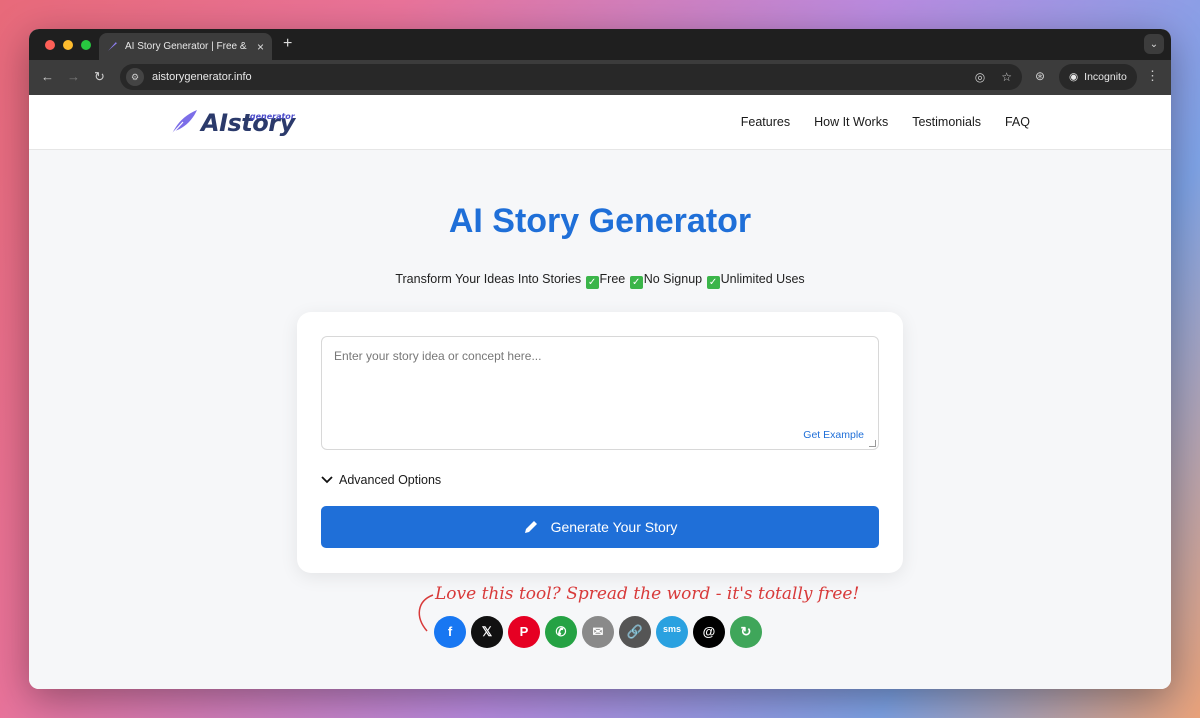 This screenshot has height=718, width=1200. What do you see at coordinates (1154, 44) in the screenshot?
I see `tab-search-button: ⌄` at bounding box center [1154, 44].